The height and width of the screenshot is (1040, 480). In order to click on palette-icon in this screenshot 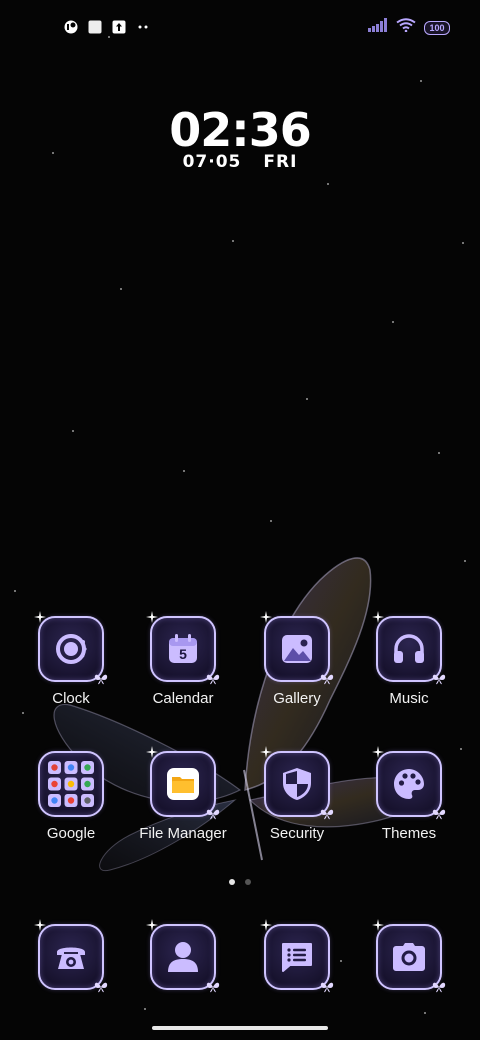, I will do `click(409, 784)`.